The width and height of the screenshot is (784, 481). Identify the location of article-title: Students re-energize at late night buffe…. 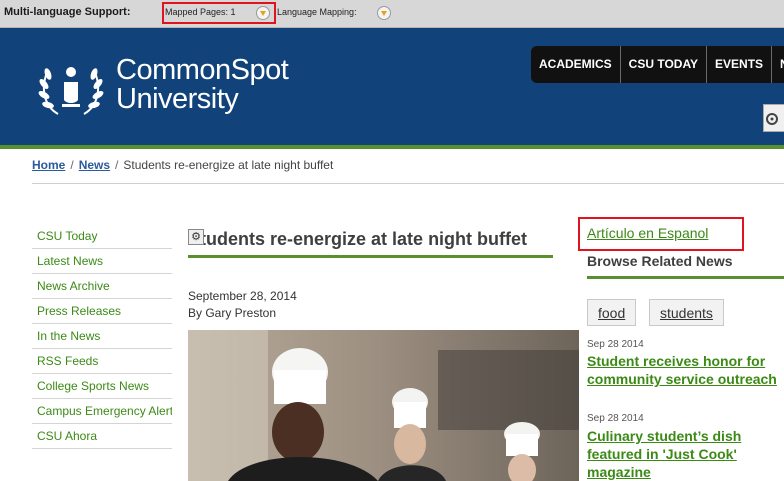
(358, 239).